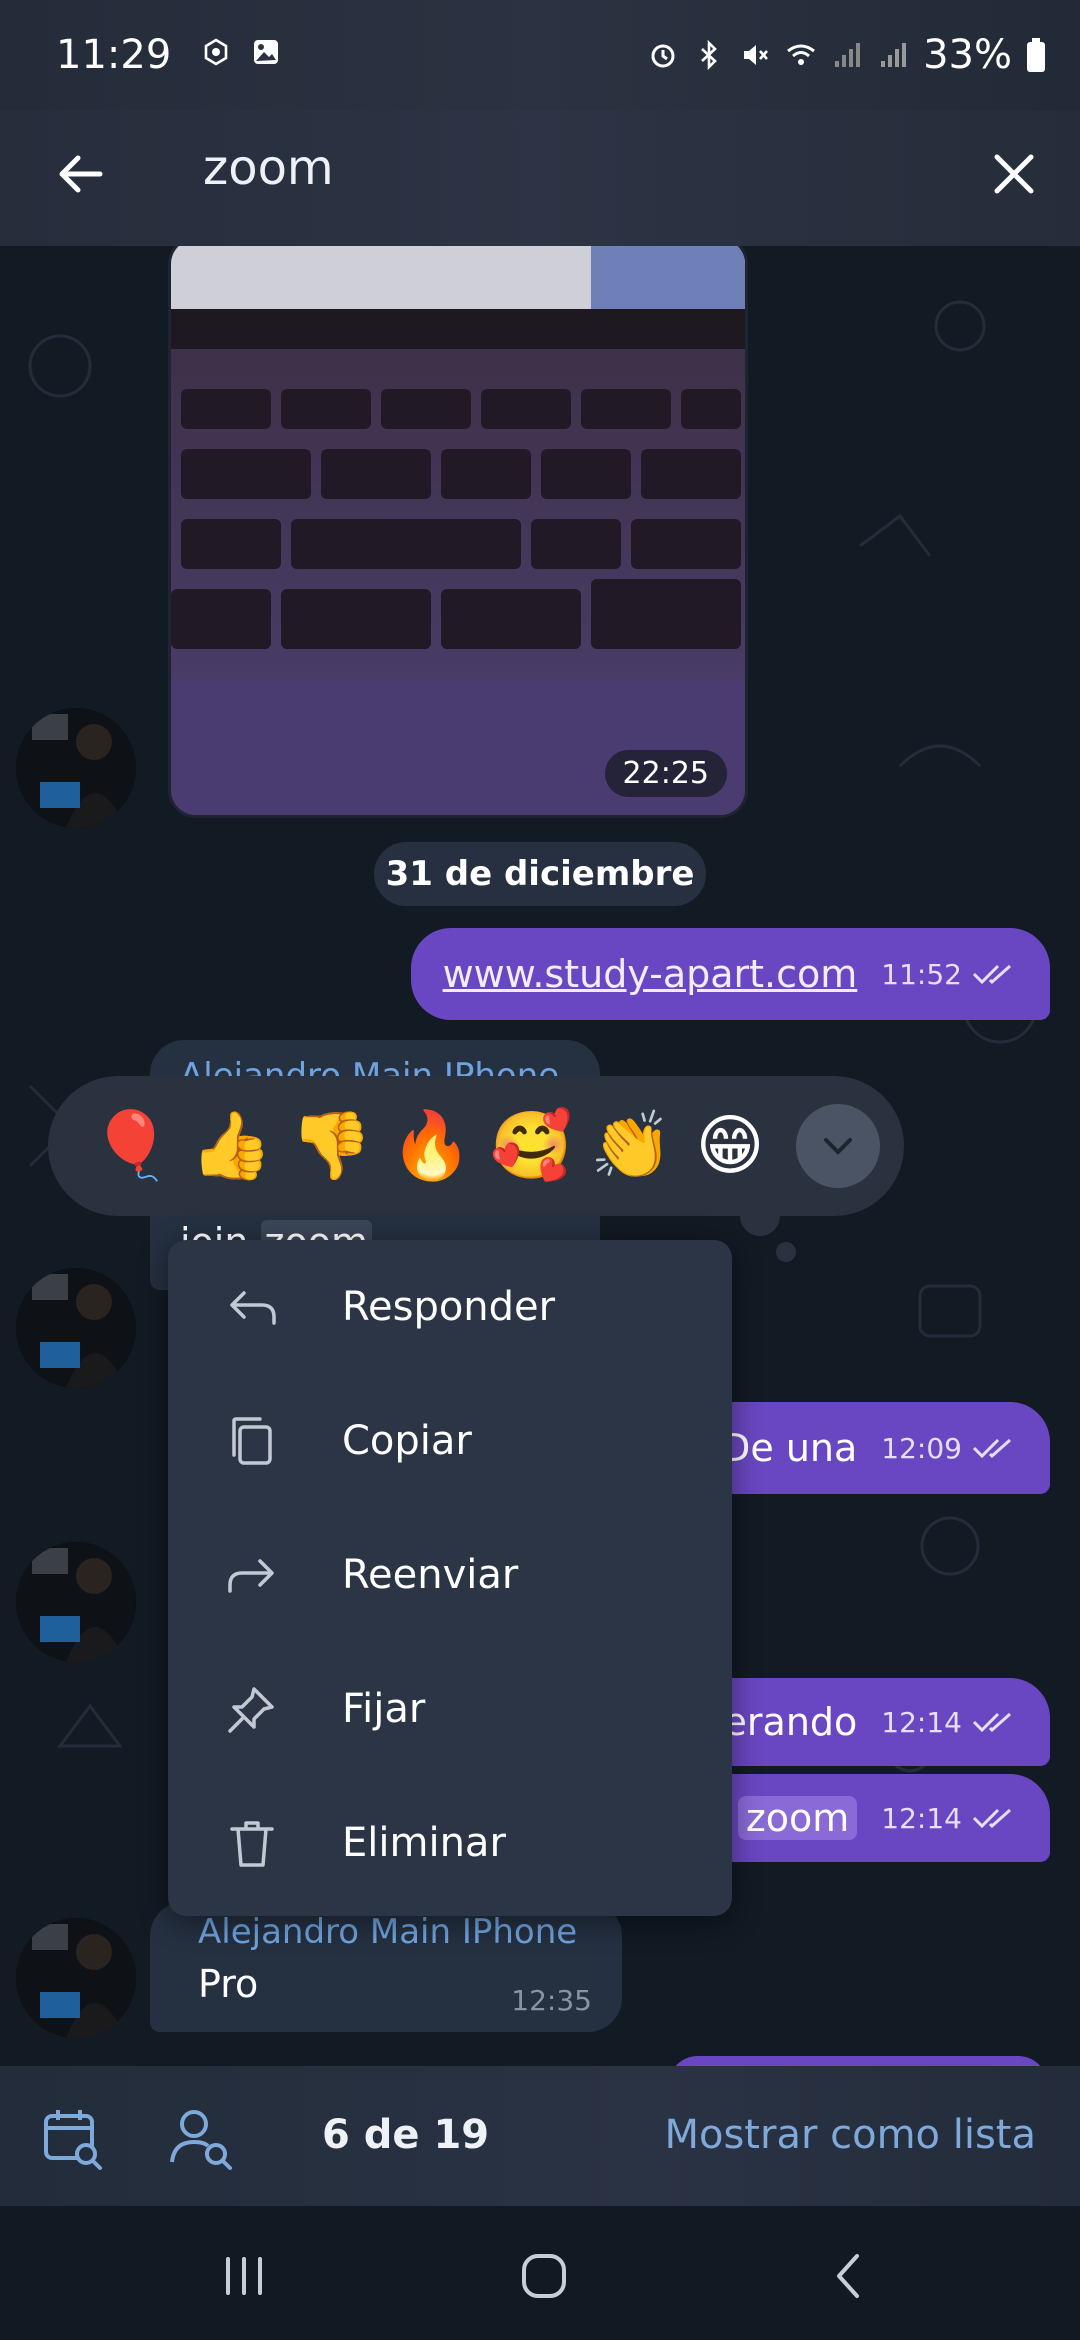  I want to click on close-search-button, so click(1014, 174).